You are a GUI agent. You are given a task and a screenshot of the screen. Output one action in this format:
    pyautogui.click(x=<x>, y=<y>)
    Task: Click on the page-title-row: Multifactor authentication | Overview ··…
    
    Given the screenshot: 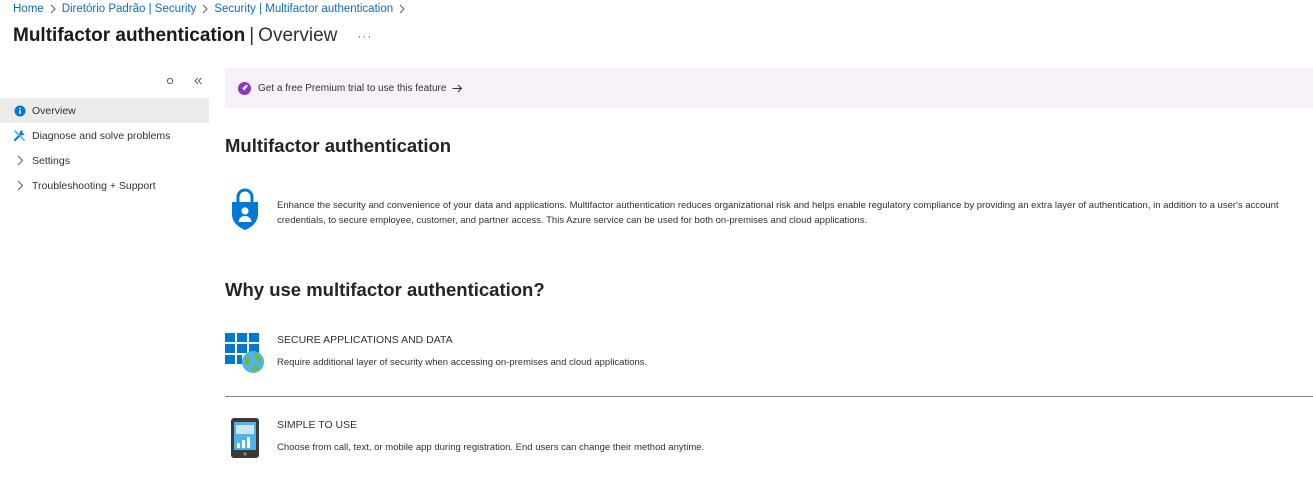 What is the action you would take?
    pyautogui.click(x=192, y=36)
    